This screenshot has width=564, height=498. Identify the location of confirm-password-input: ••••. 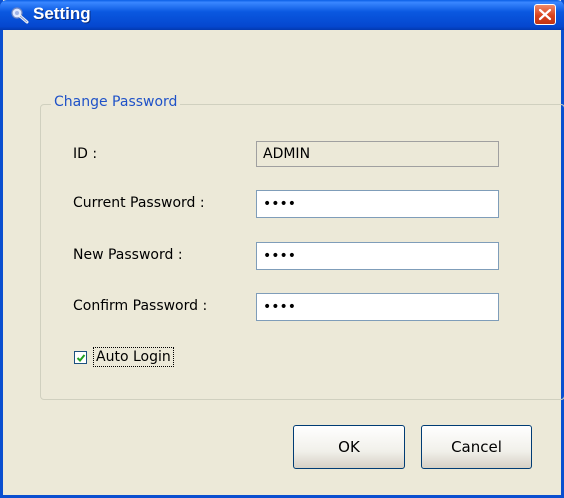
(377, 307).